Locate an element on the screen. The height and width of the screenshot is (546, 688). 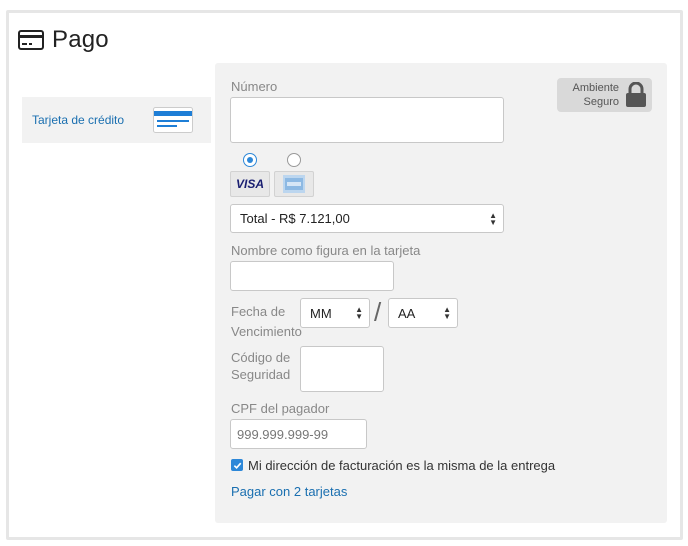
installments-value: Total - R$ 7.121,00 is located at coordinates (295, 218).